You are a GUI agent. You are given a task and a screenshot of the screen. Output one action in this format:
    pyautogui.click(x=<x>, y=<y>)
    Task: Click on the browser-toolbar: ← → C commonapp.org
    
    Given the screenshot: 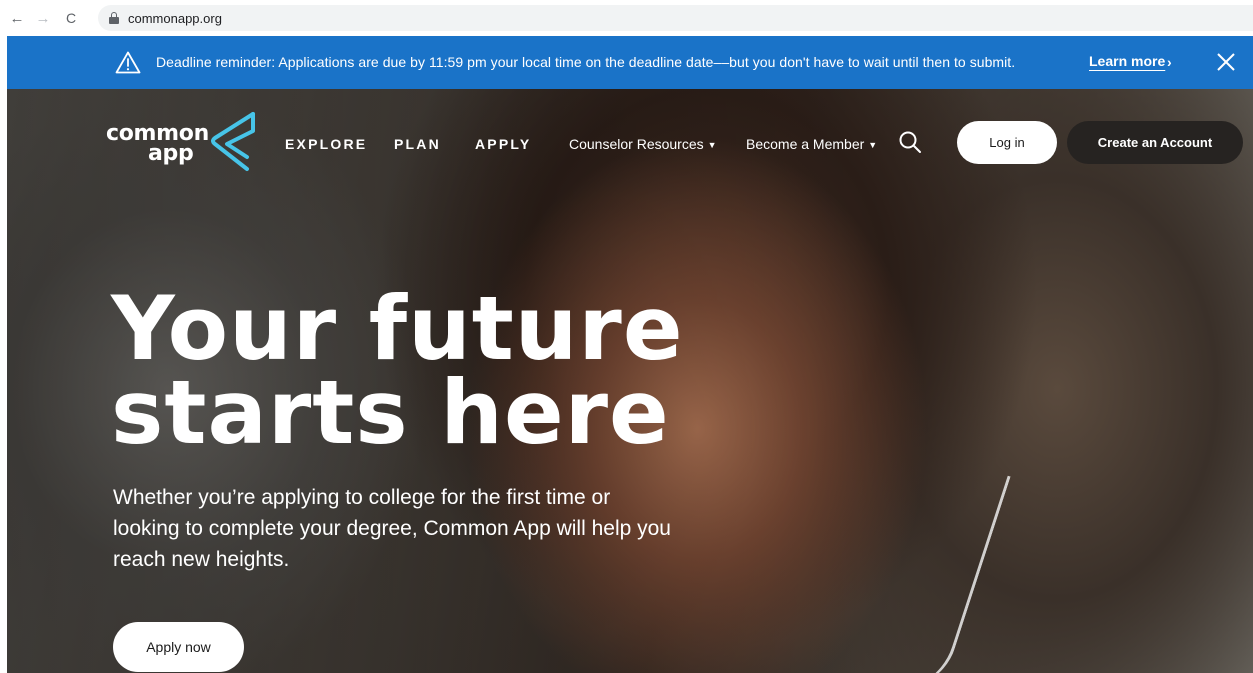 What is the action you would take?
    pyautogui.click(x=626, y=18)
    